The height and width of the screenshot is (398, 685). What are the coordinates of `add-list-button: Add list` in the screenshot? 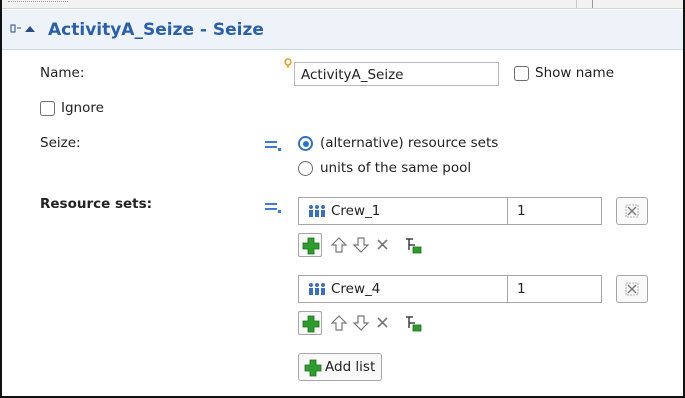 It's located at (340, 367).